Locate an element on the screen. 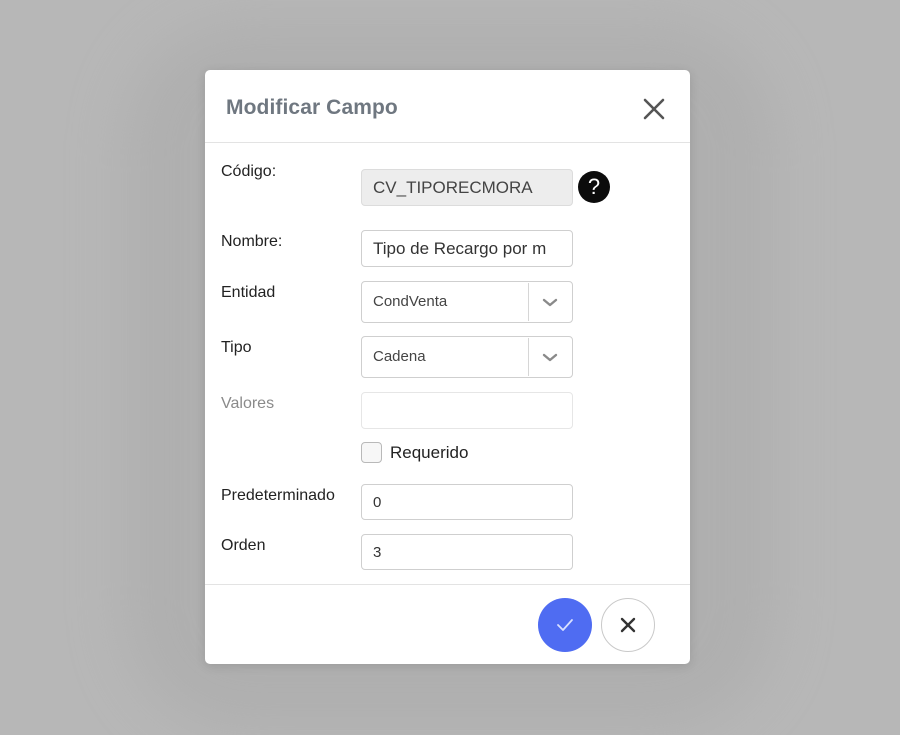  predeterminado-label: Predeterminado is located at coordinates (278, 495).